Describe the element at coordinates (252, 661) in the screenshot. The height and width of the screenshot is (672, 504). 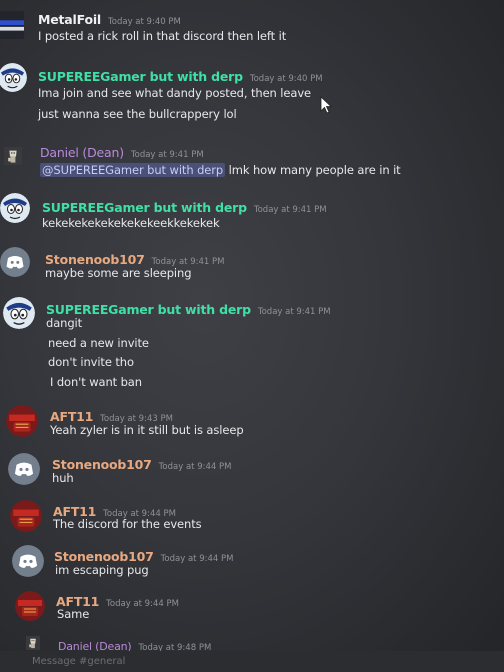
I see `message-composer: Message #general` at that location.